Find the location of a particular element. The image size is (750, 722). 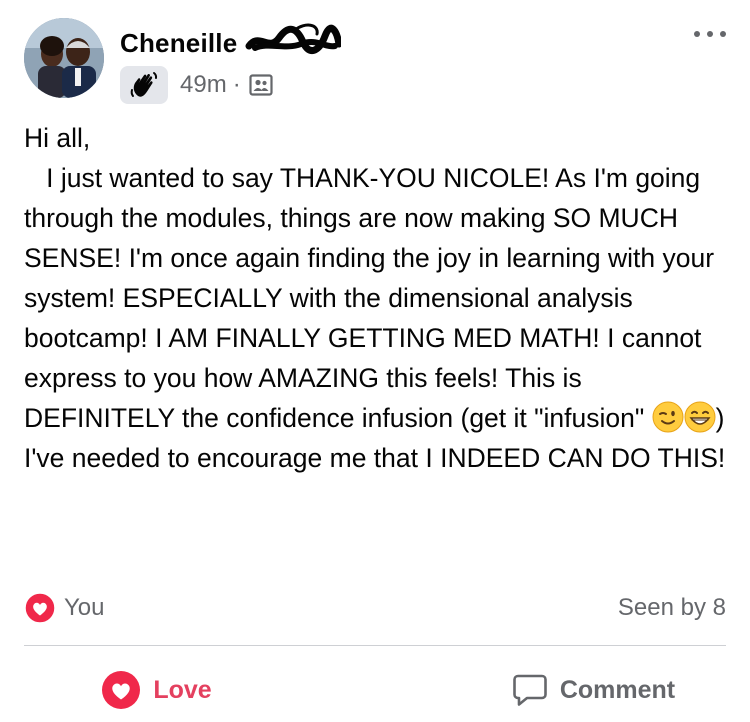

avatar-photo is located at coordinates (64, 58).